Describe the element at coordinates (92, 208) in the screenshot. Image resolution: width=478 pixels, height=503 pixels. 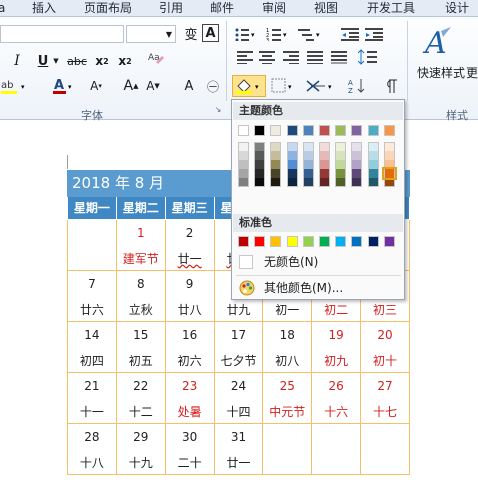
I see `weekday-header: 星期一` at that location.